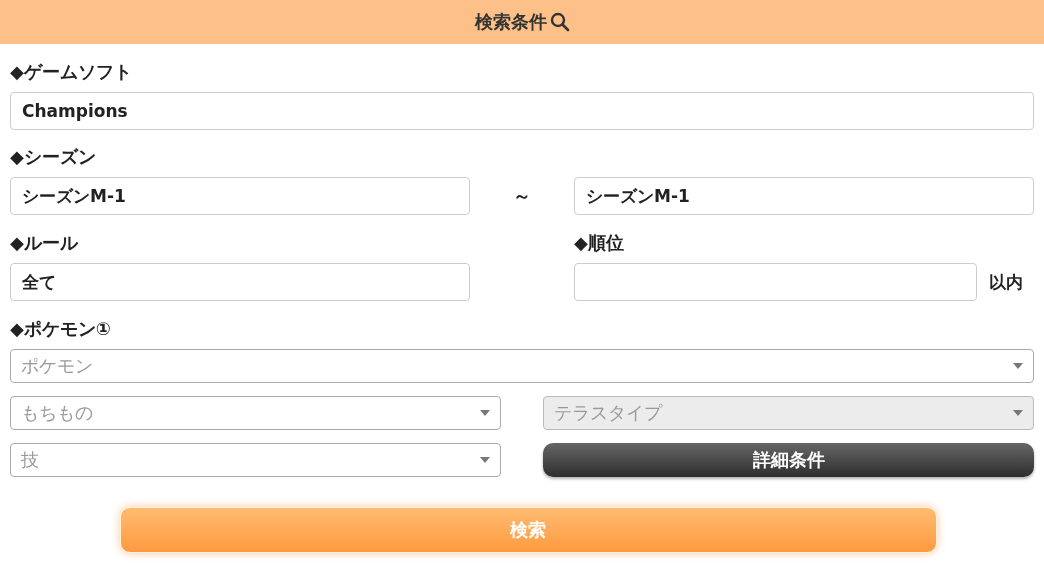  Describe the element at coordinates (1006, 282) in the screenshot. I see `unit-label: 以内` at that location.